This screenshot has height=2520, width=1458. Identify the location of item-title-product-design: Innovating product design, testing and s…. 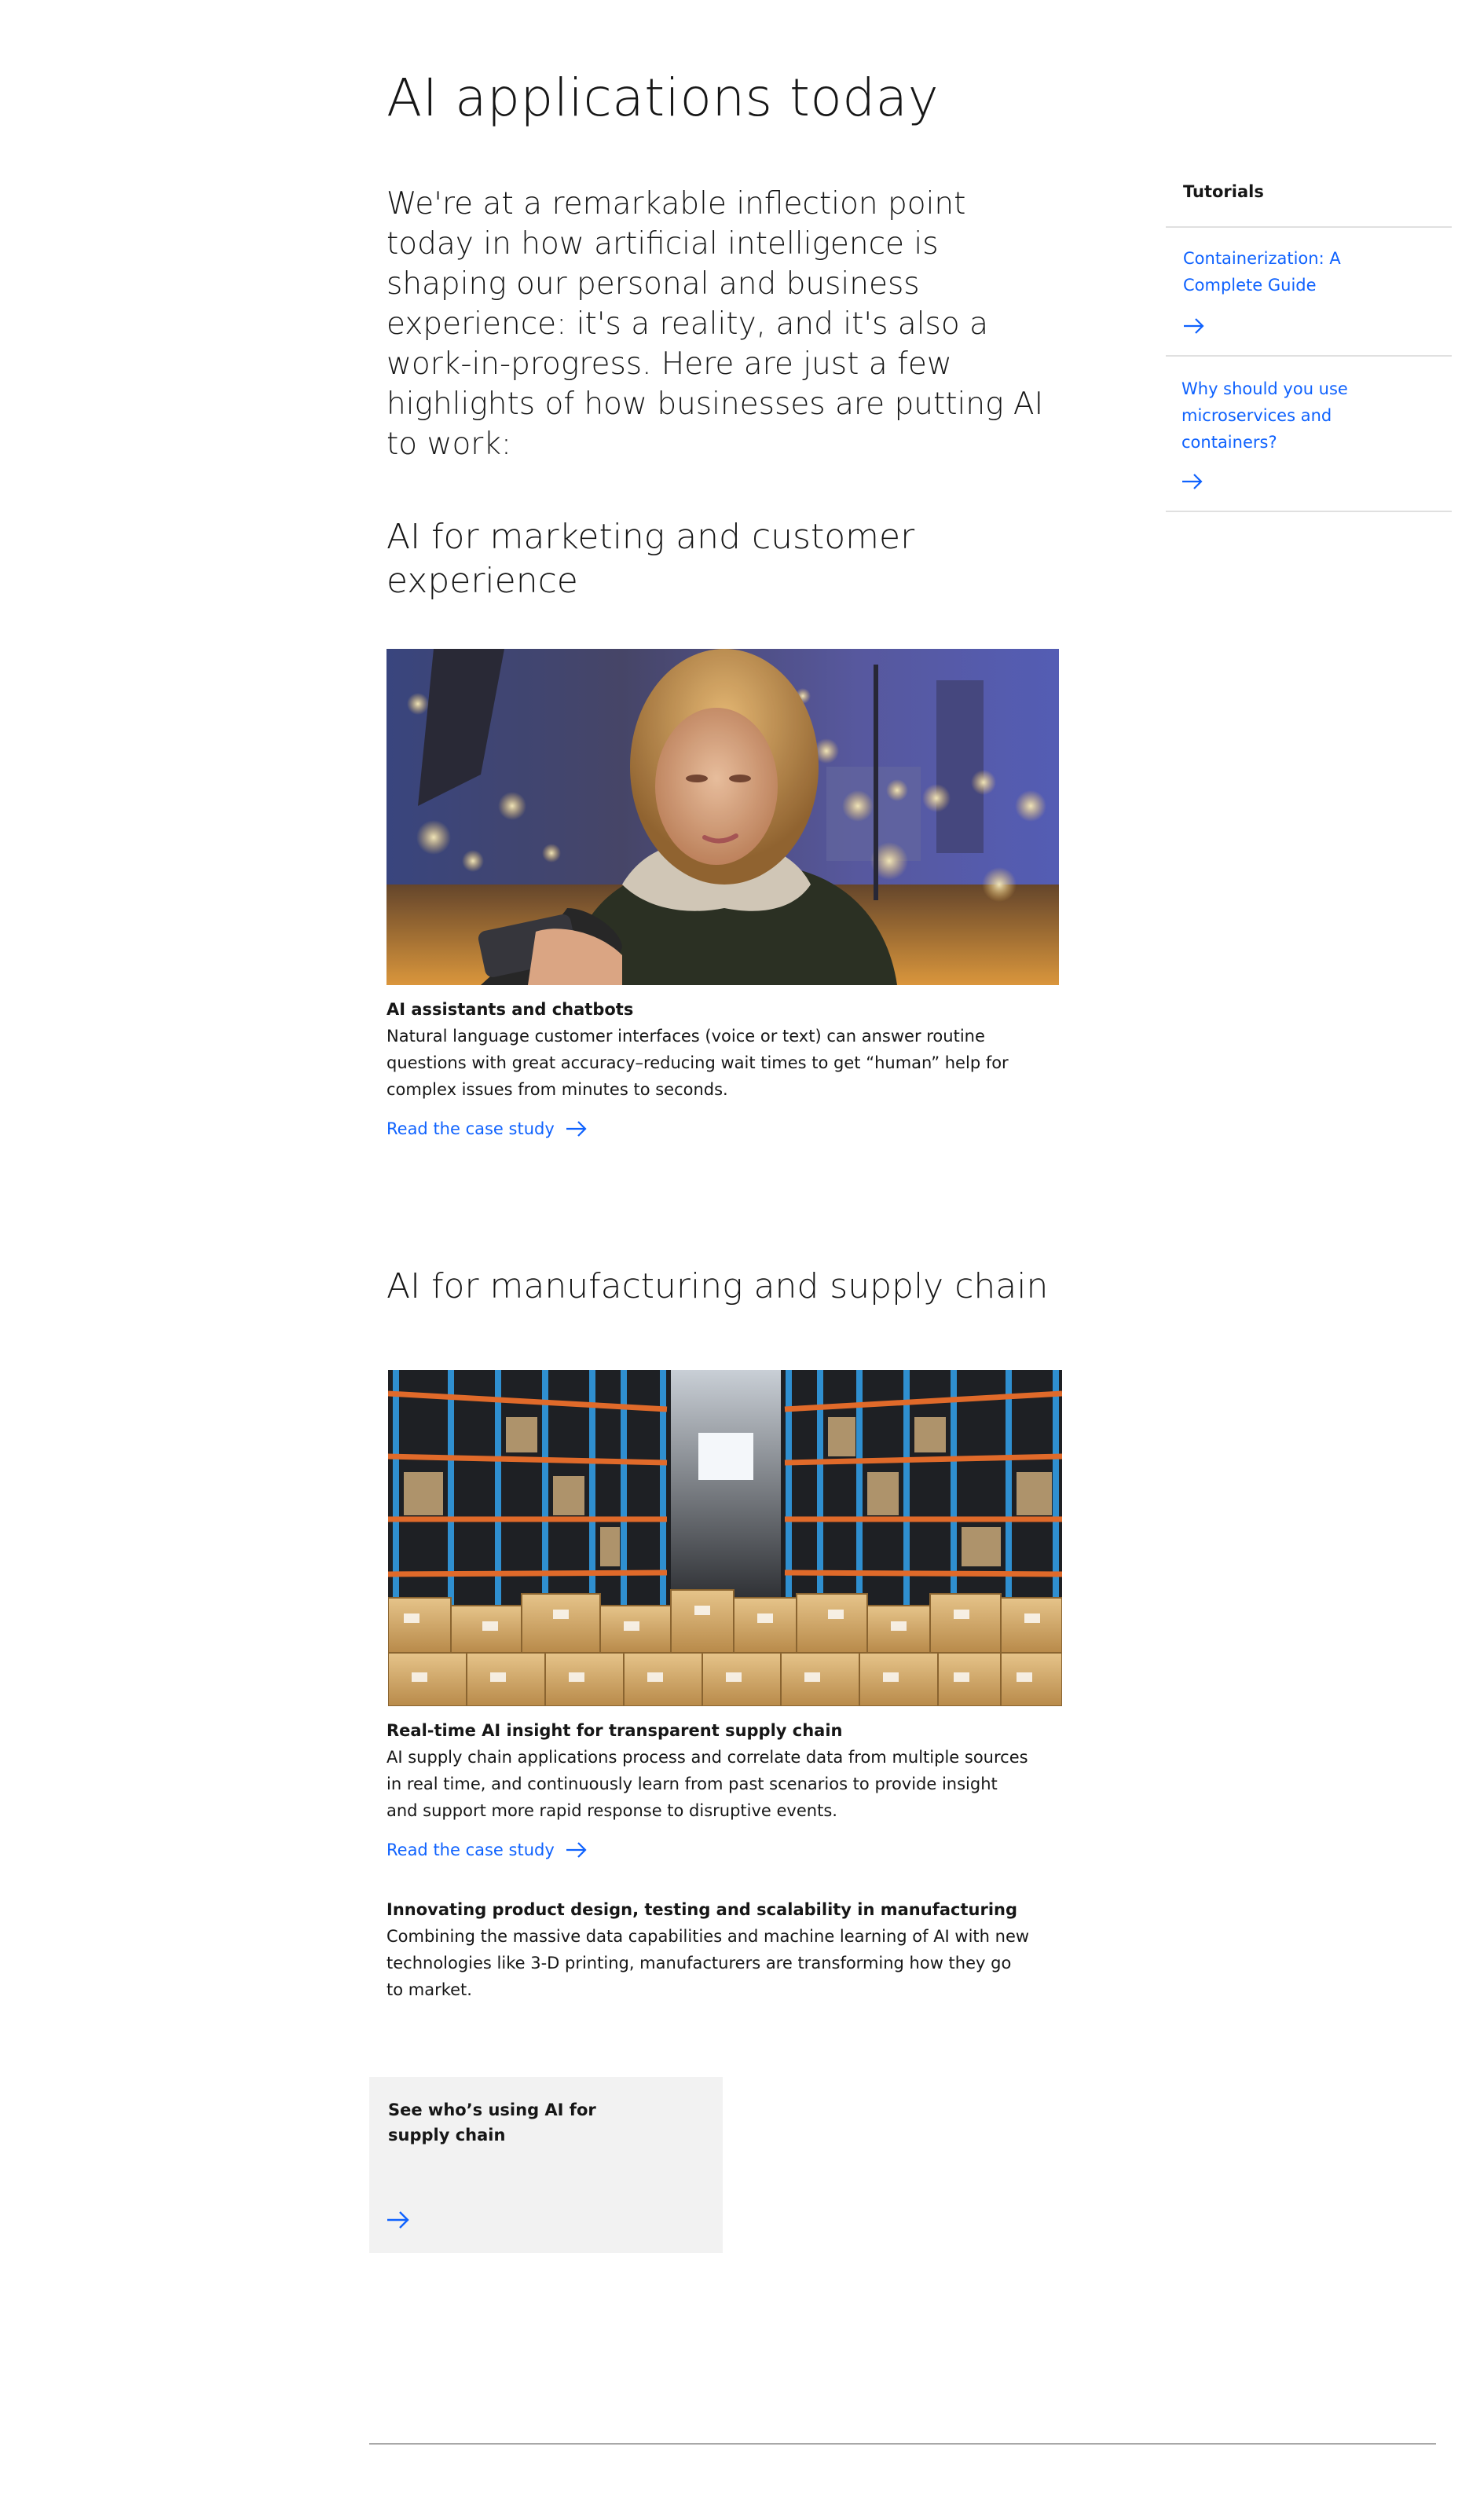
(701, 1909).